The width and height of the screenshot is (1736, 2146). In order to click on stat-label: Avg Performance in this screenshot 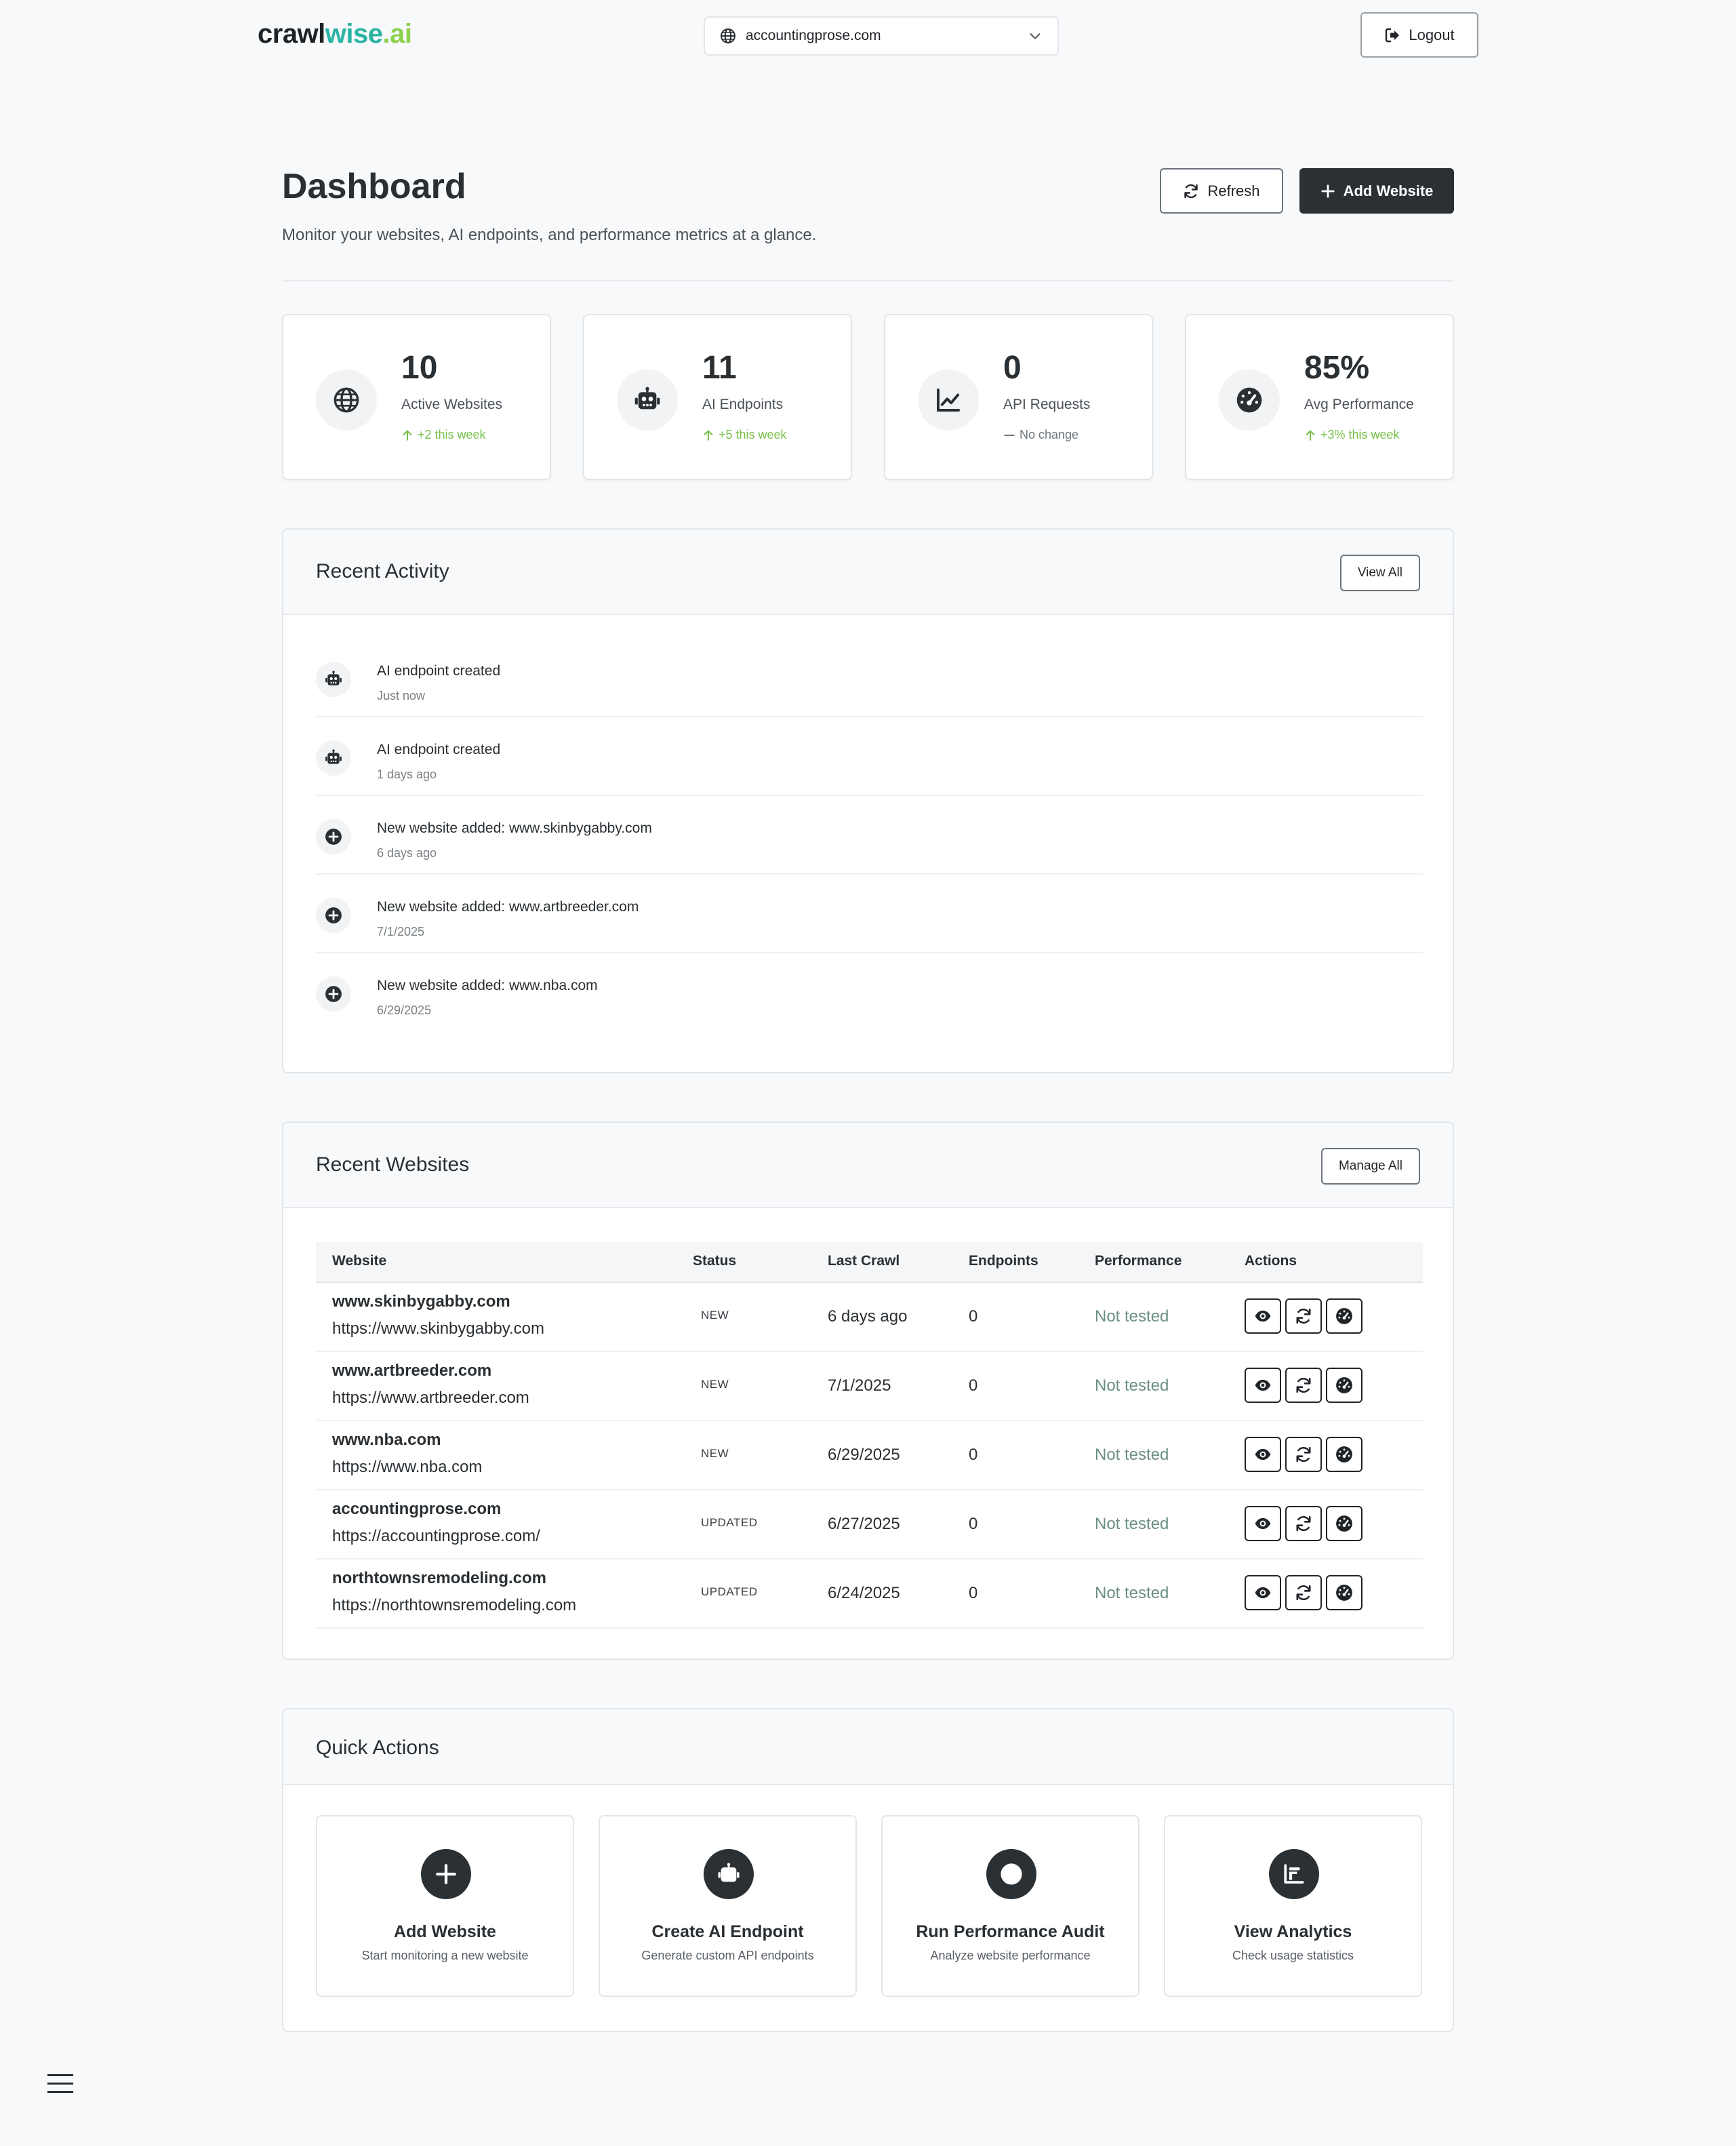, I will do `click(1359, 404)`.